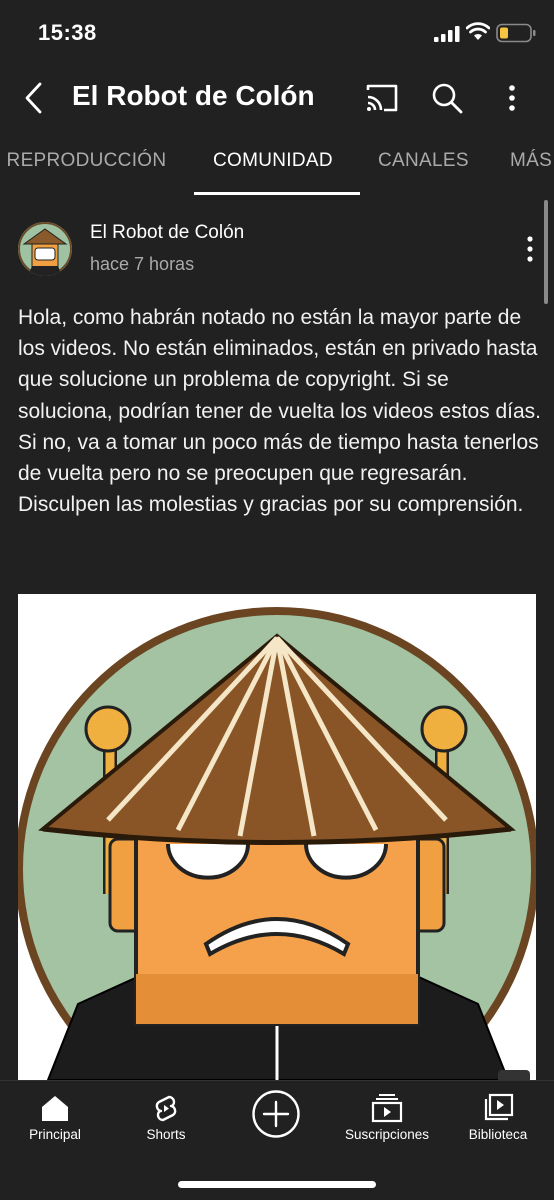 Image resolution: width=554 pixels, height=1200 pixels. What do you see at coordinates (382, 98) in the screenshot?
I see `cast-icon` at bounding box center [382, 98].